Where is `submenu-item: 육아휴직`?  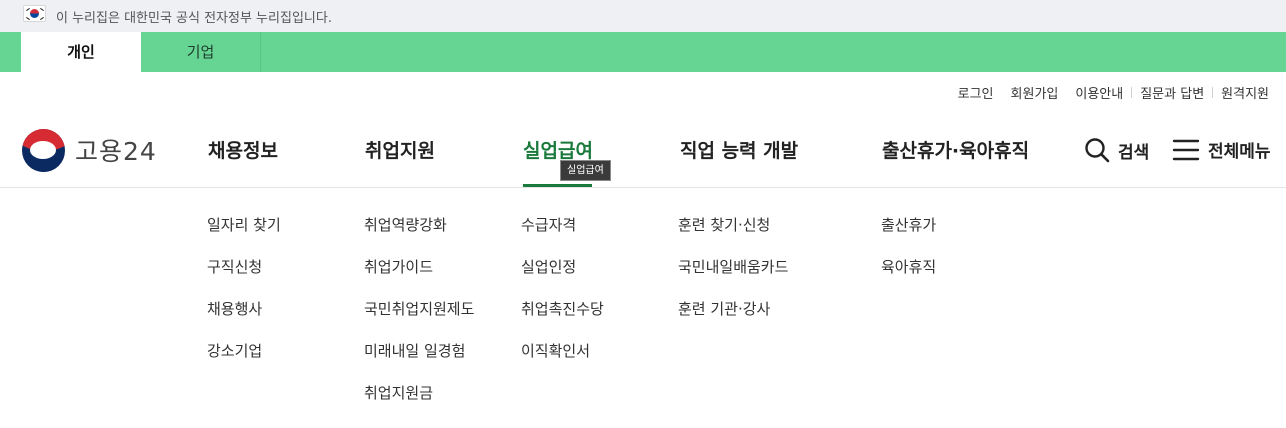 submenu-item: 육아휴직 is located at coordinates (908, 277).